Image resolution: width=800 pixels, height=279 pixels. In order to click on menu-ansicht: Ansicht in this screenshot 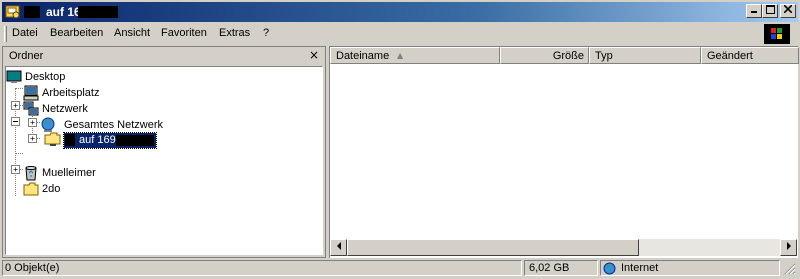, I will do `click(132, 33)`.